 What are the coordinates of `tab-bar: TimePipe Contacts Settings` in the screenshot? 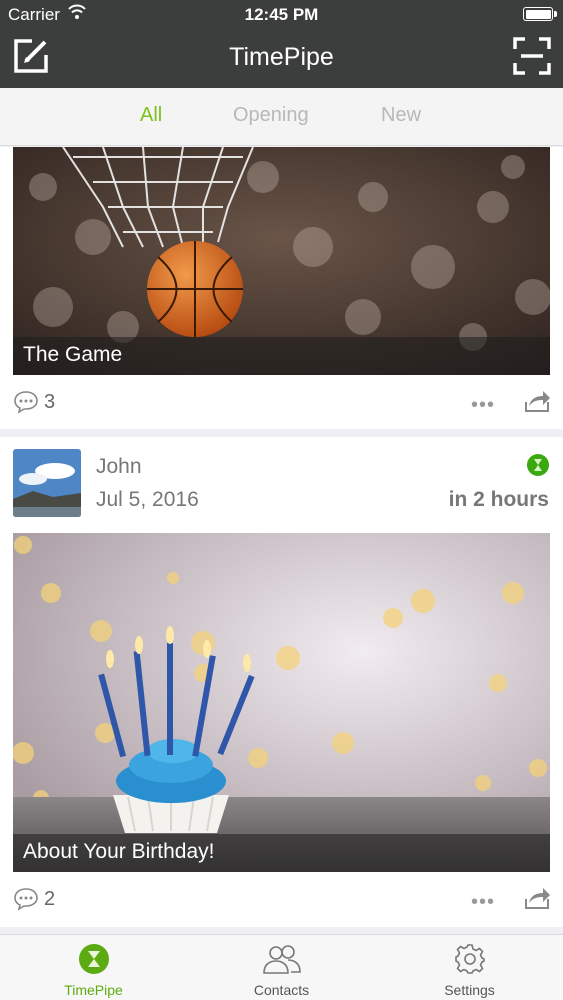 It's located at (281, 967).